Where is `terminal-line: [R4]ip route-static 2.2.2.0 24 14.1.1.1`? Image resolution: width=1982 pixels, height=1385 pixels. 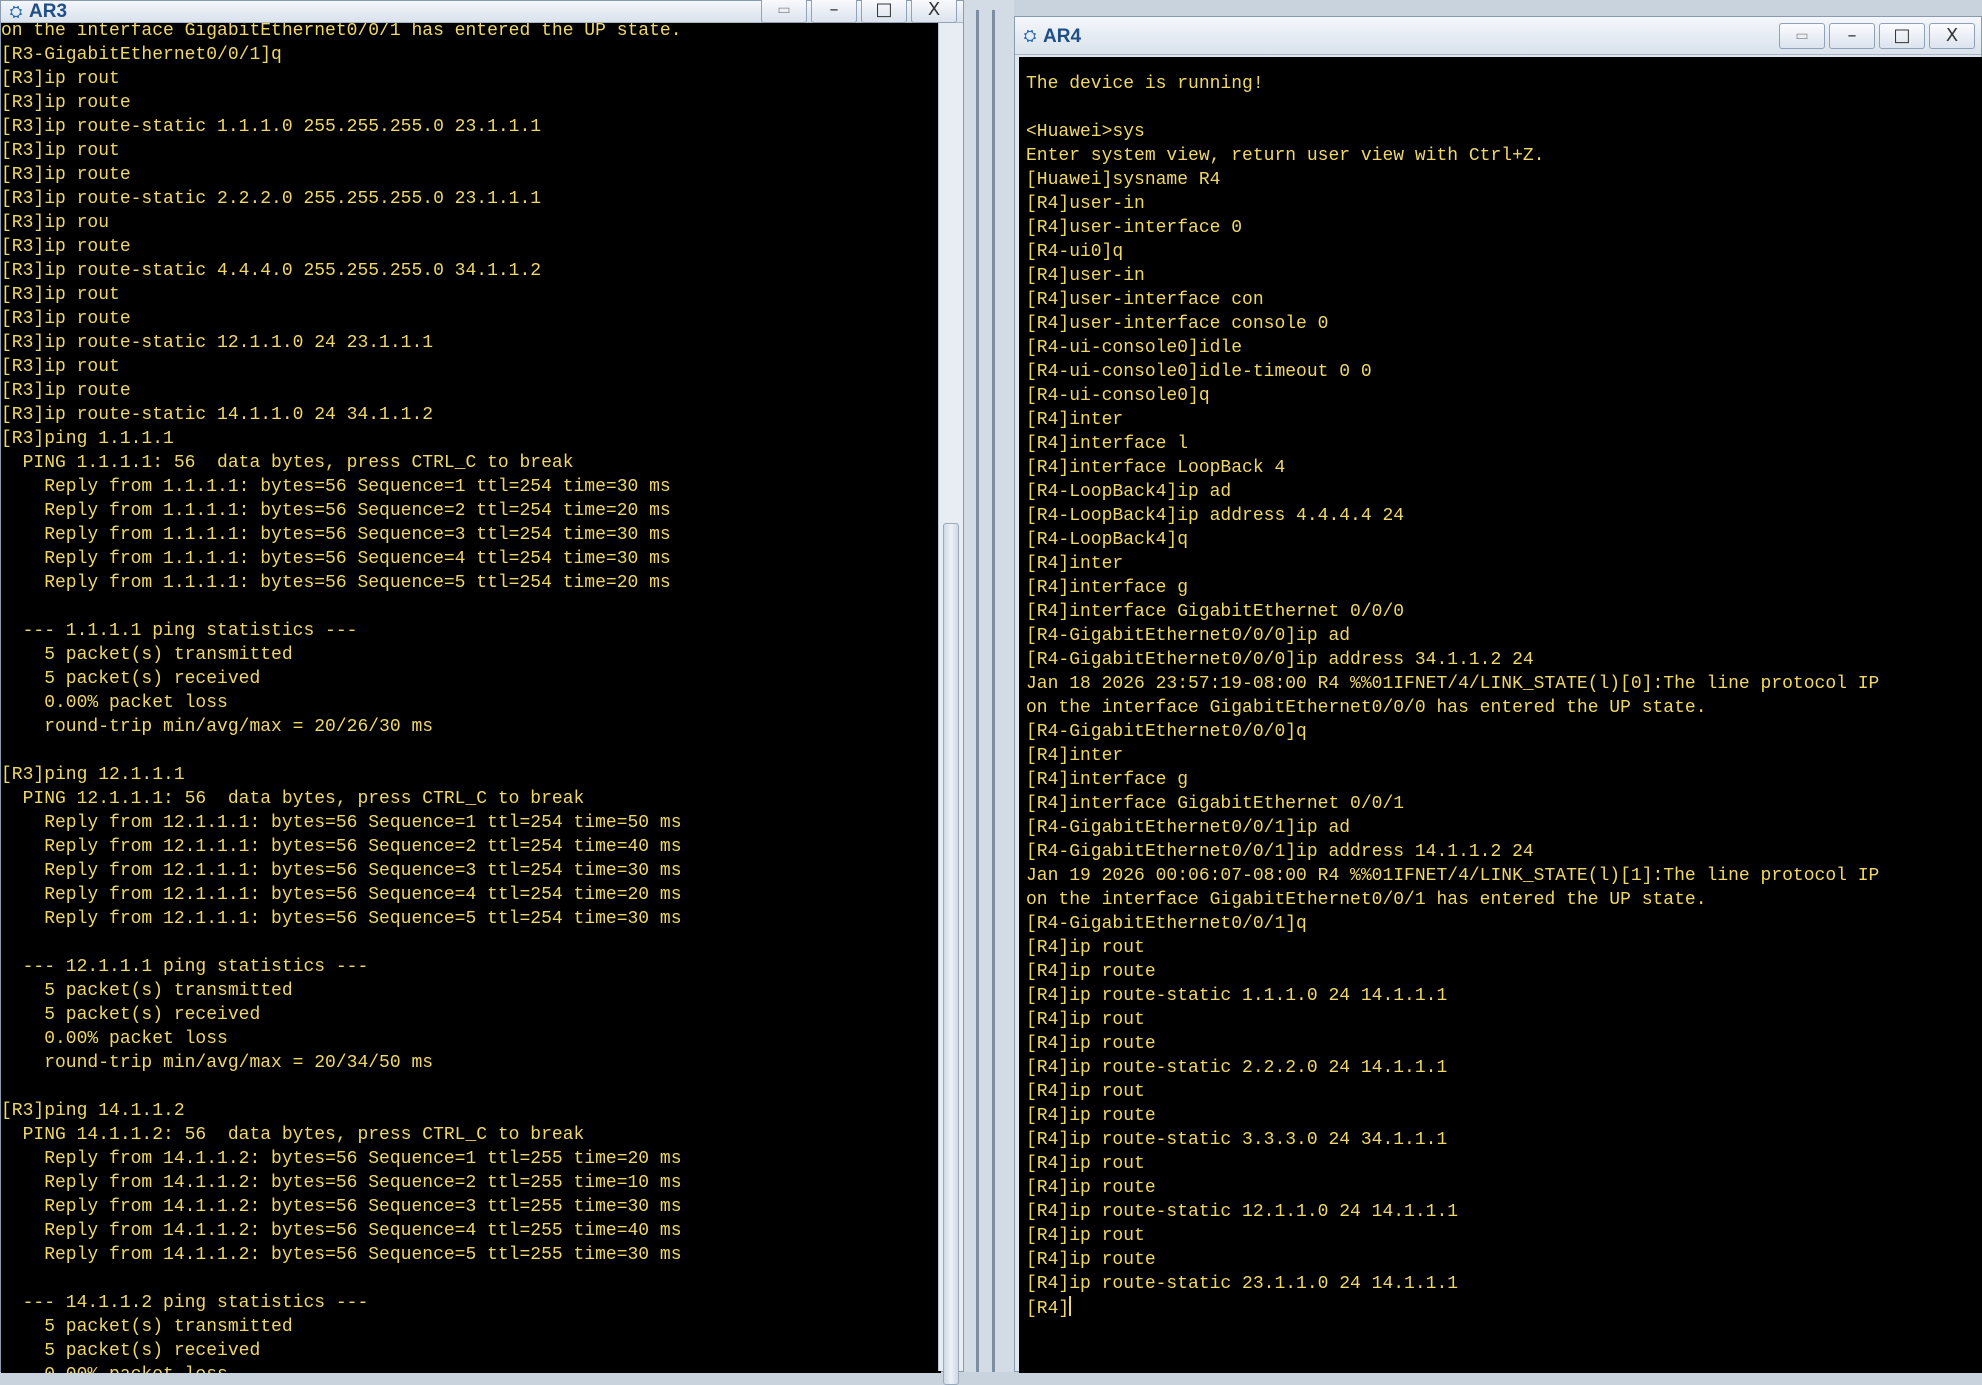
terminal-line: [R4]ip route-static 2.2.2.0 24 14.1.1.1 is located at coordinates (1237, 1068).